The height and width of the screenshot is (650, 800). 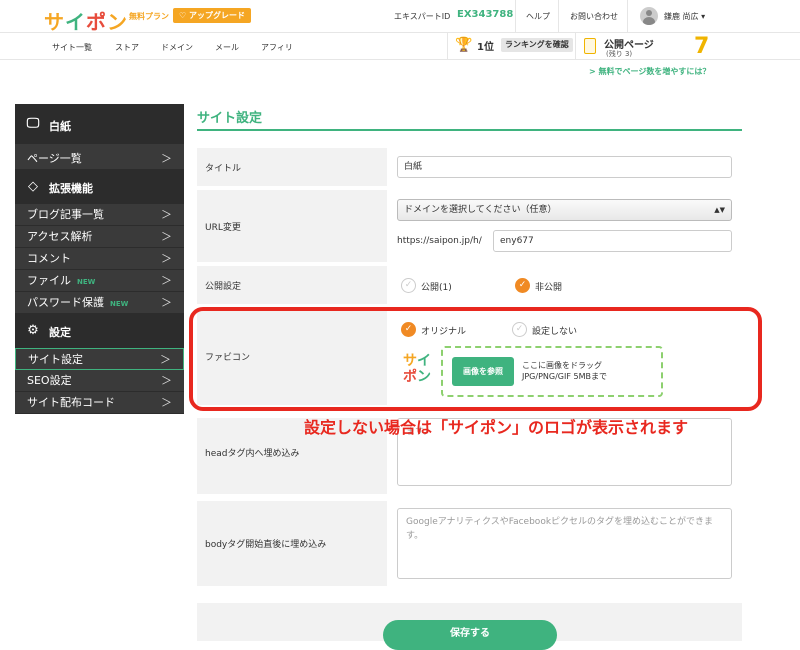 I want to click on annotation-text: 設定しない場合は「サイポン」のロゴが表示されます, so click(x=496, y=427).